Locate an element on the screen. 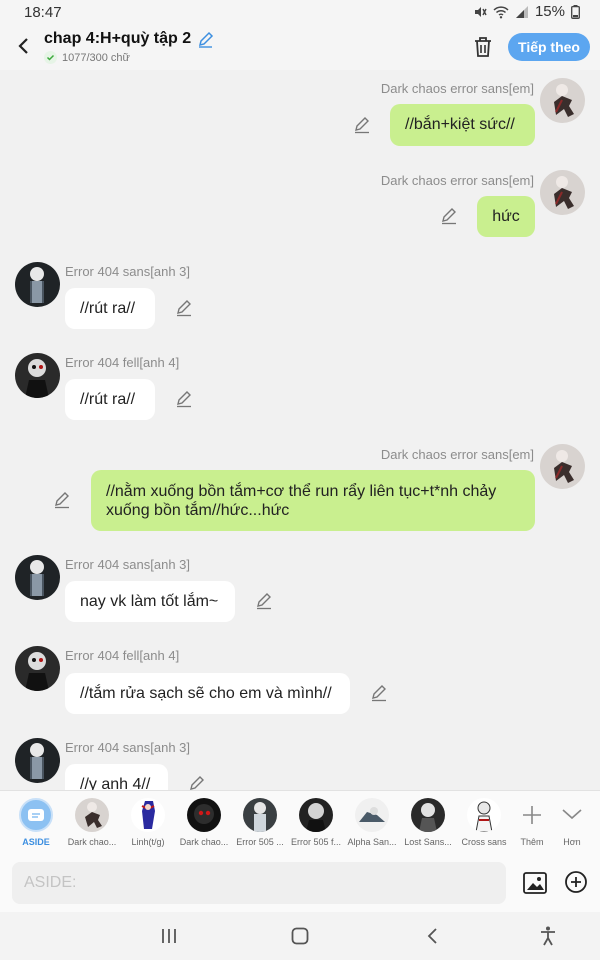 The image size is (600, 960). accessibility-icon is located at coordinates (548, 936).